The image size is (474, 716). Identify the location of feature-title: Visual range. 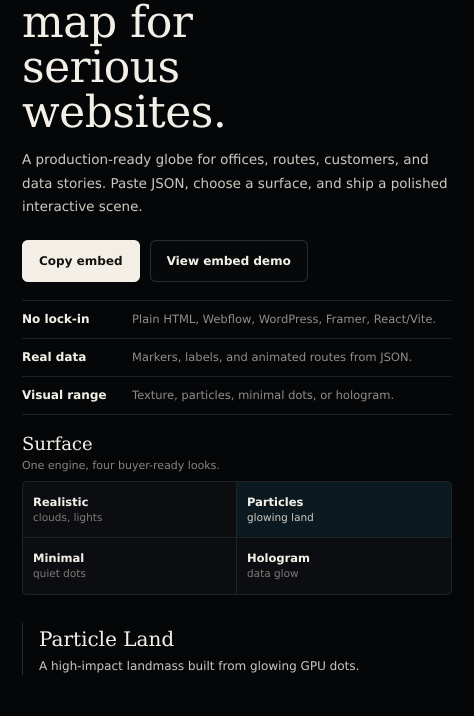
(65, 395).